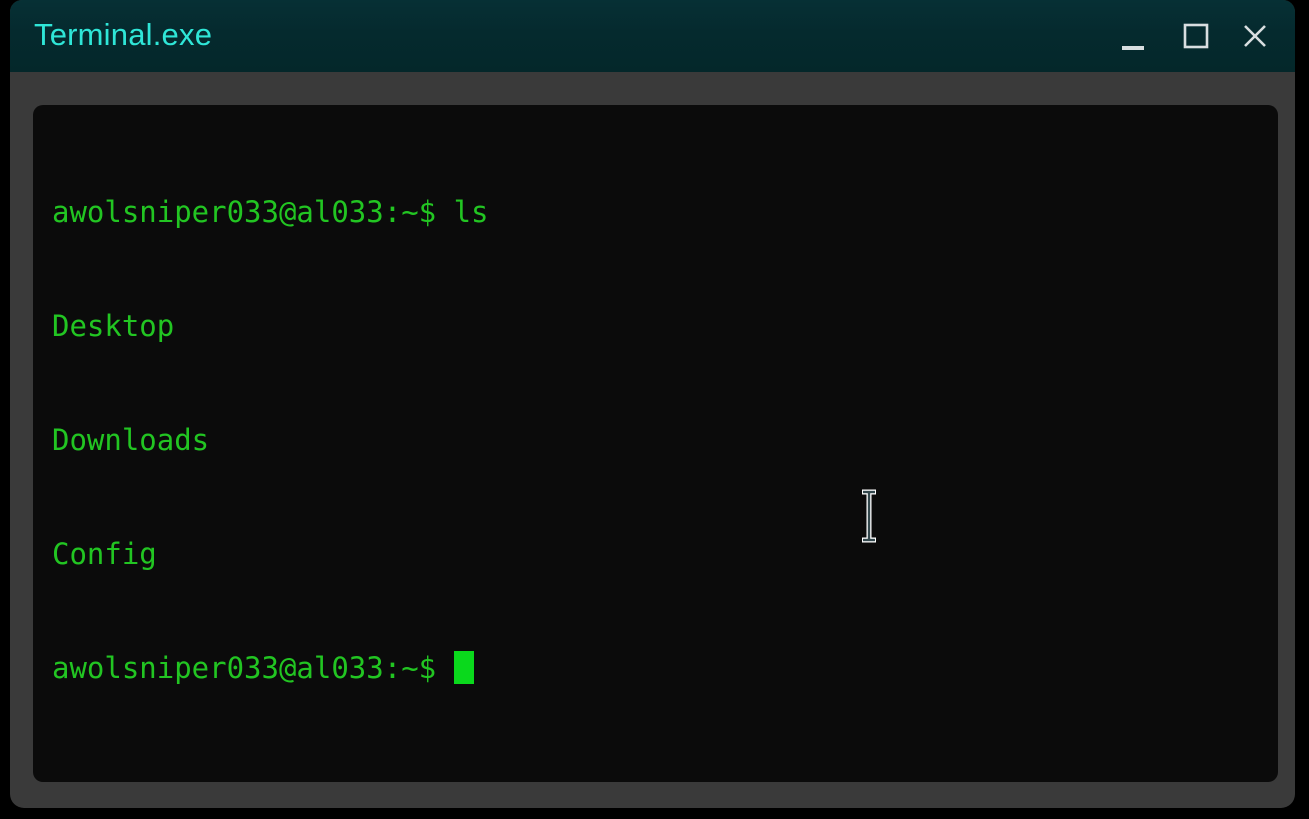 This screenshot has width=1309, height=819. I want to click on maximize-icon, so click(1196, 36).